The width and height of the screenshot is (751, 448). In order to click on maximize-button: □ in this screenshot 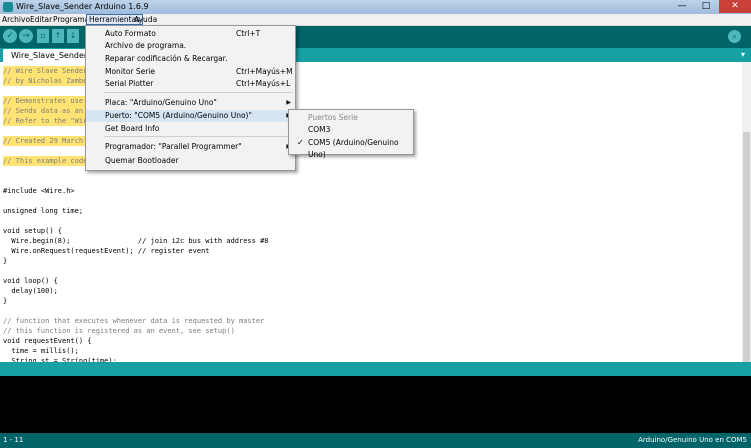, I will do `click(706, 6)`.